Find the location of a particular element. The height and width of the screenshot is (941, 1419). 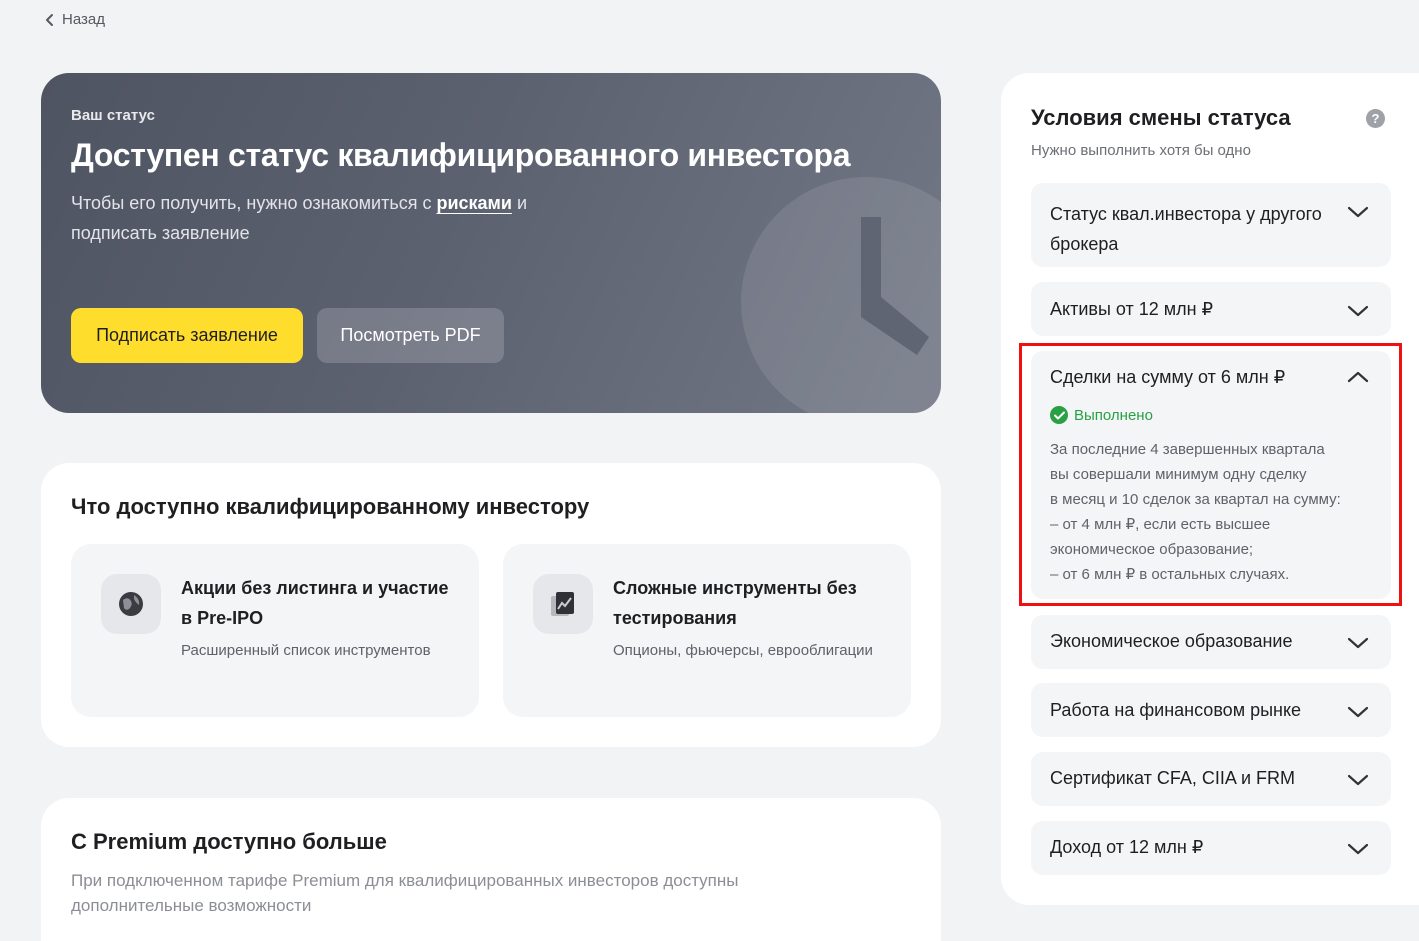

check-circle-icon is located at coordinates (1059, 415).